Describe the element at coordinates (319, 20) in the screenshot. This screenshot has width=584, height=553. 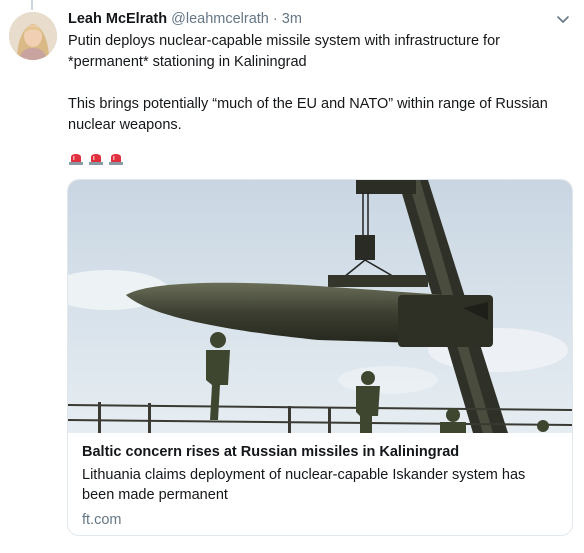
I see `tweet-header: Leah McElrath @leahmcelrath · 3m` at that location.